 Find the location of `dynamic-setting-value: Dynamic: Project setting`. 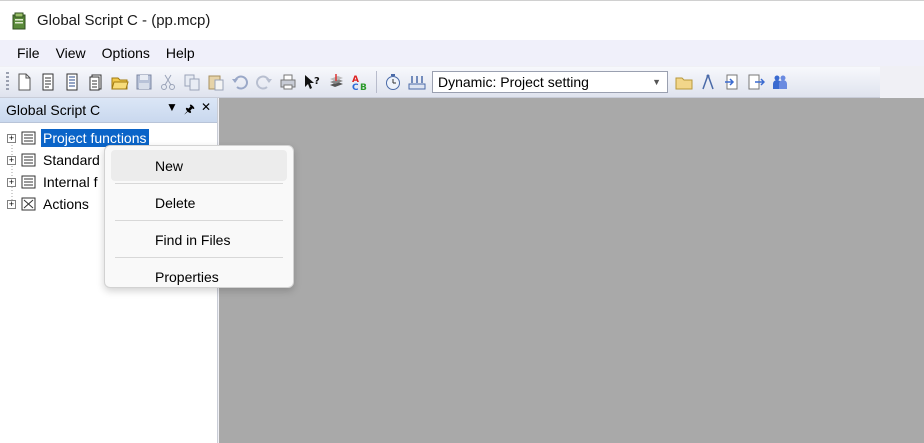

dynamic-setting-value: Dynamic: Project setting is located at coordinates (513, 82).